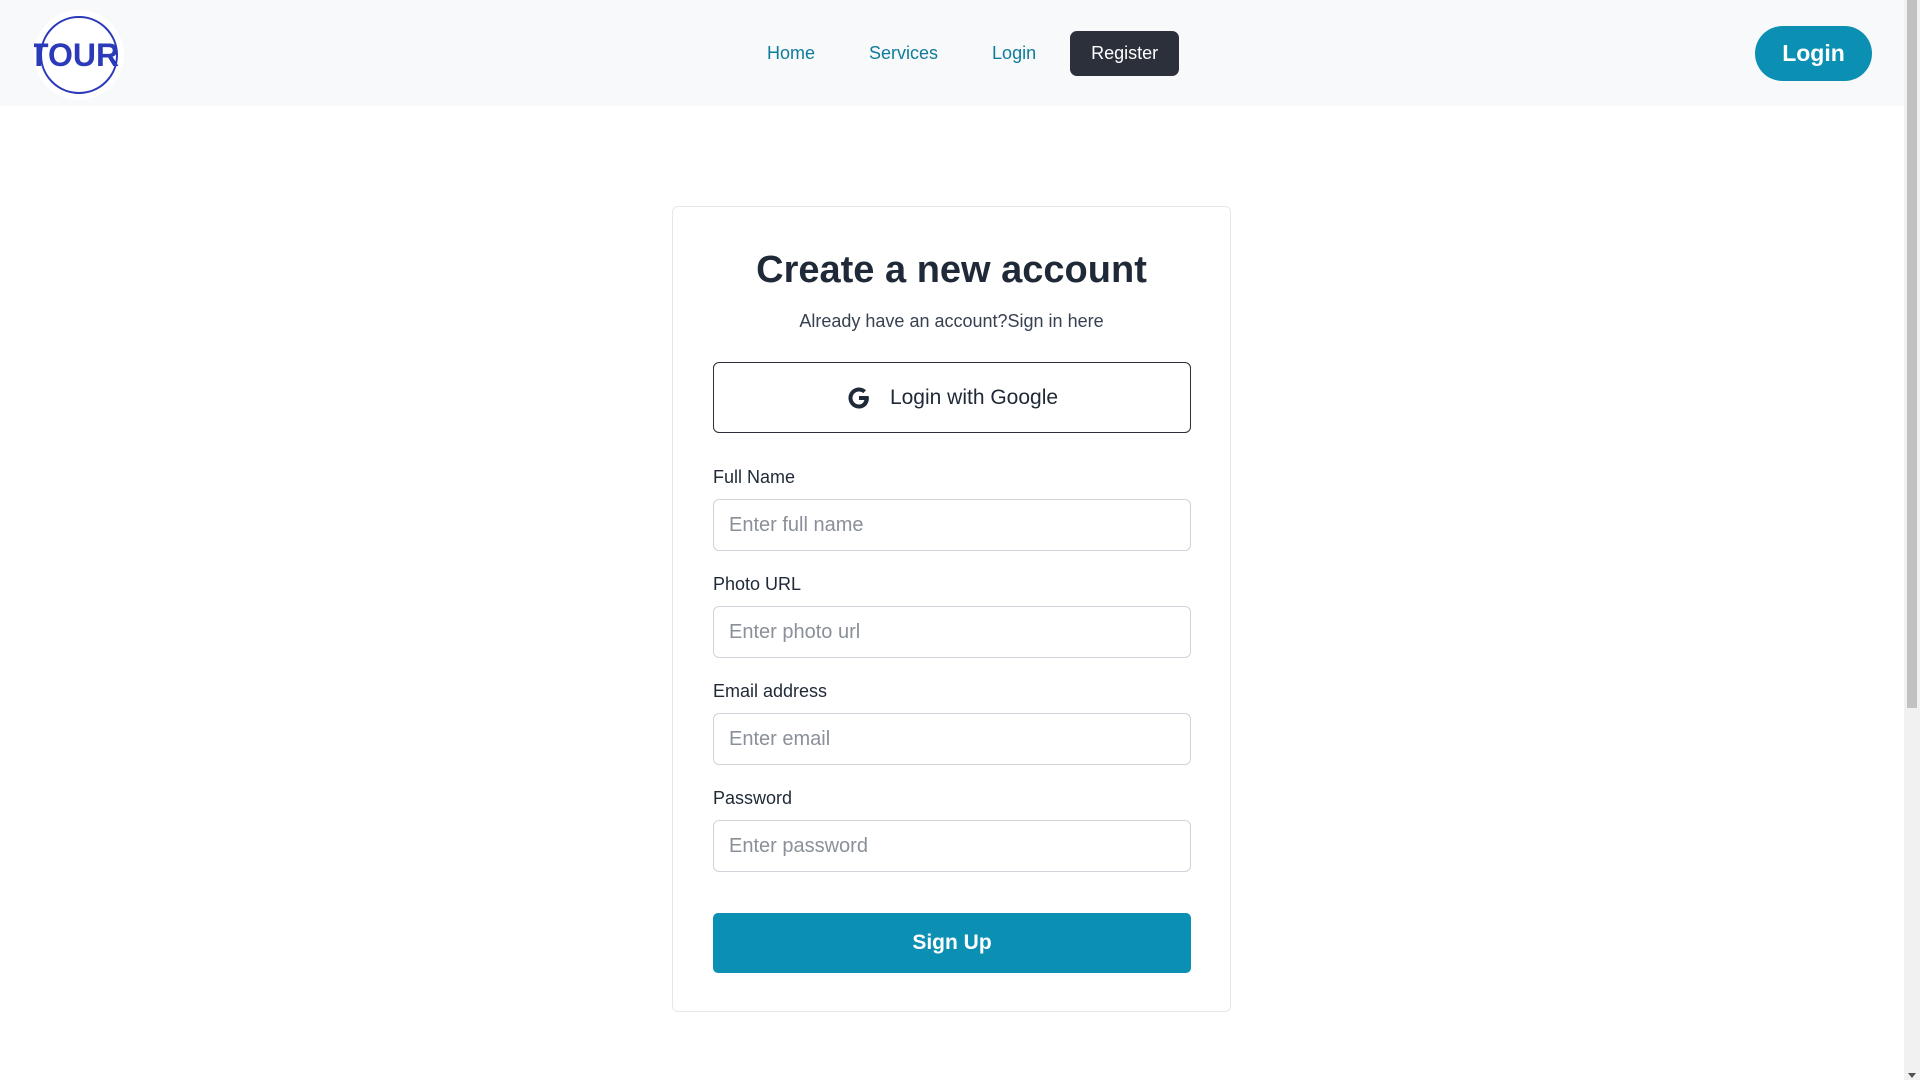  Describe the element at coordinates (1014, 53) in the screenshot. I see `nav-link-login: Login` at that location.